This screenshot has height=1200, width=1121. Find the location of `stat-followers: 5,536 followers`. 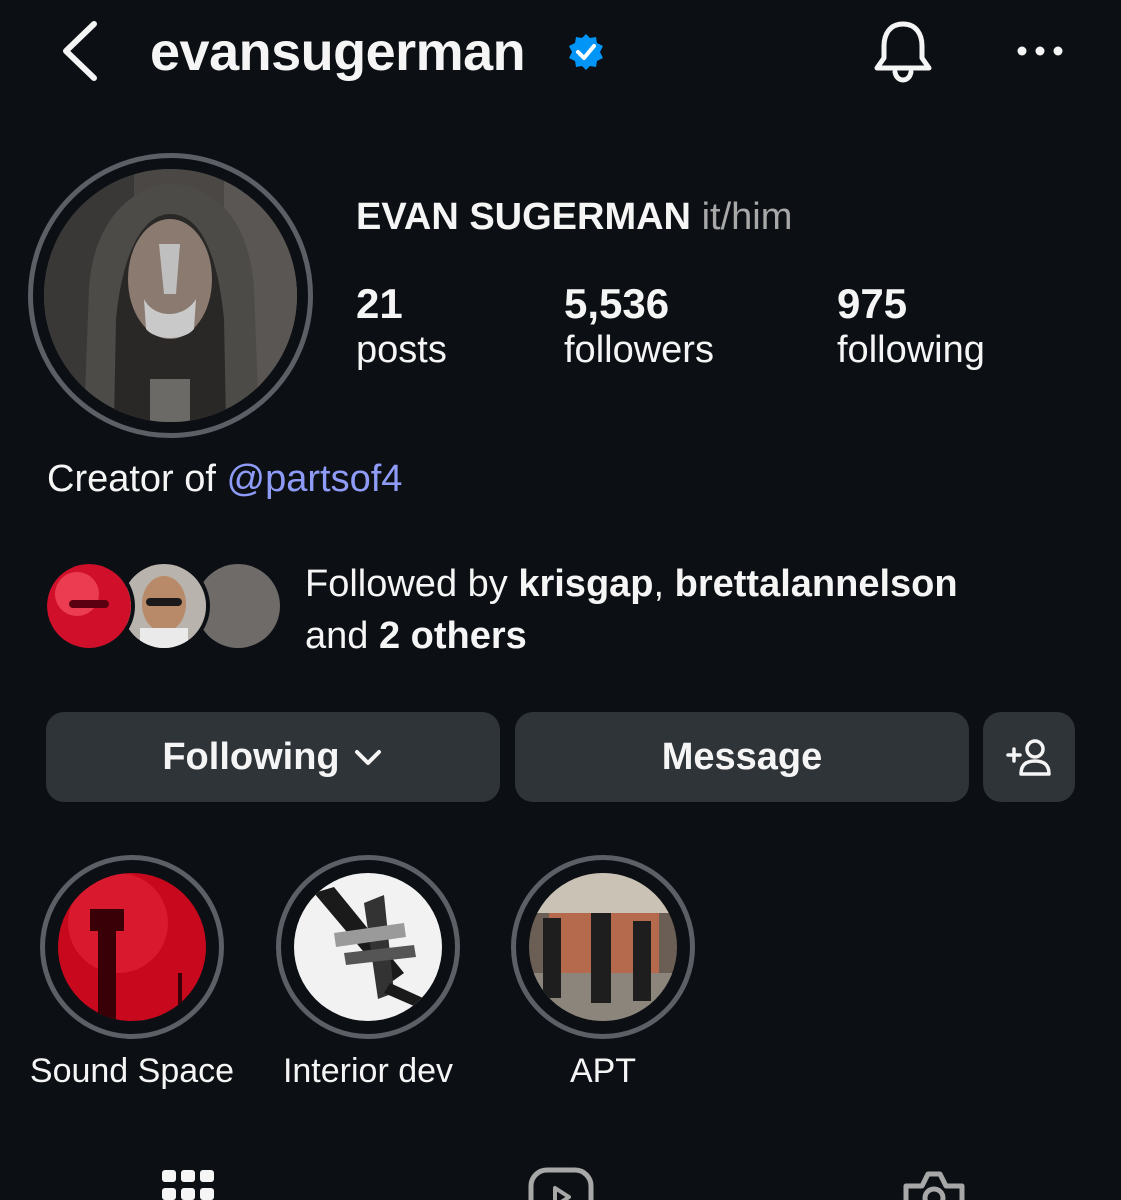

stat-followers: 5,536 followers is located at coordinates (639, 326).